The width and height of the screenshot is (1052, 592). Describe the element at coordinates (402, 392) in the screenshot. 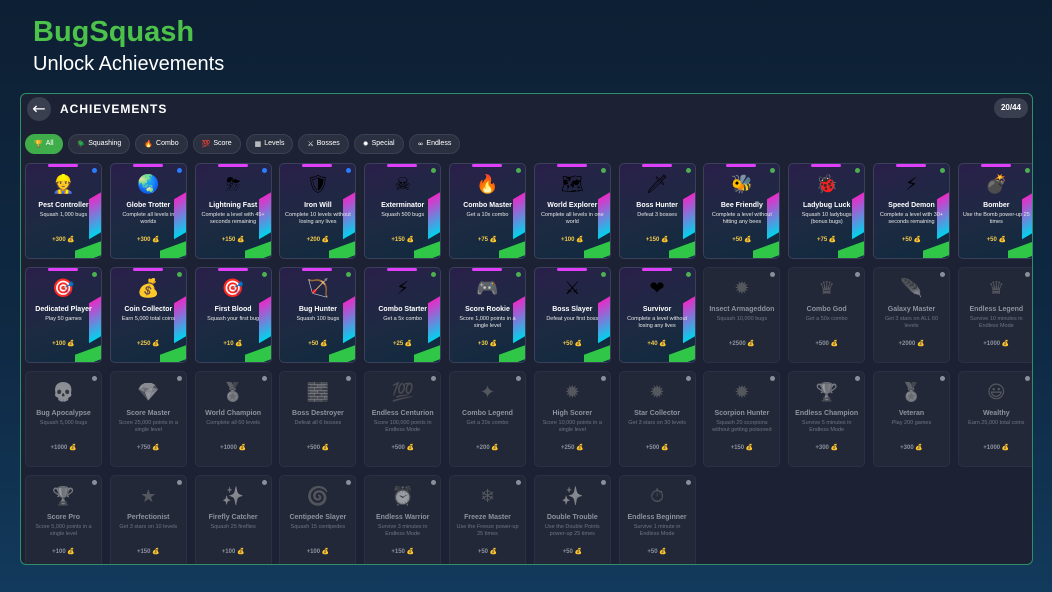

I see `achievement-icon: 💯` at that location.